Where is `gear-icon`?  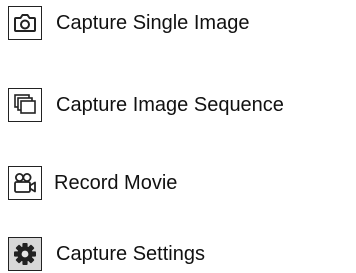 gear-icon is located at coordinates (25, 254).